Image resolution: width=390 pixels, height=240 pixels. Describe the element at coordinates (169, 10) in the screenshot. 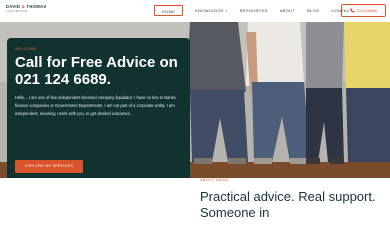

I see `nav-home: HOME` at that location.